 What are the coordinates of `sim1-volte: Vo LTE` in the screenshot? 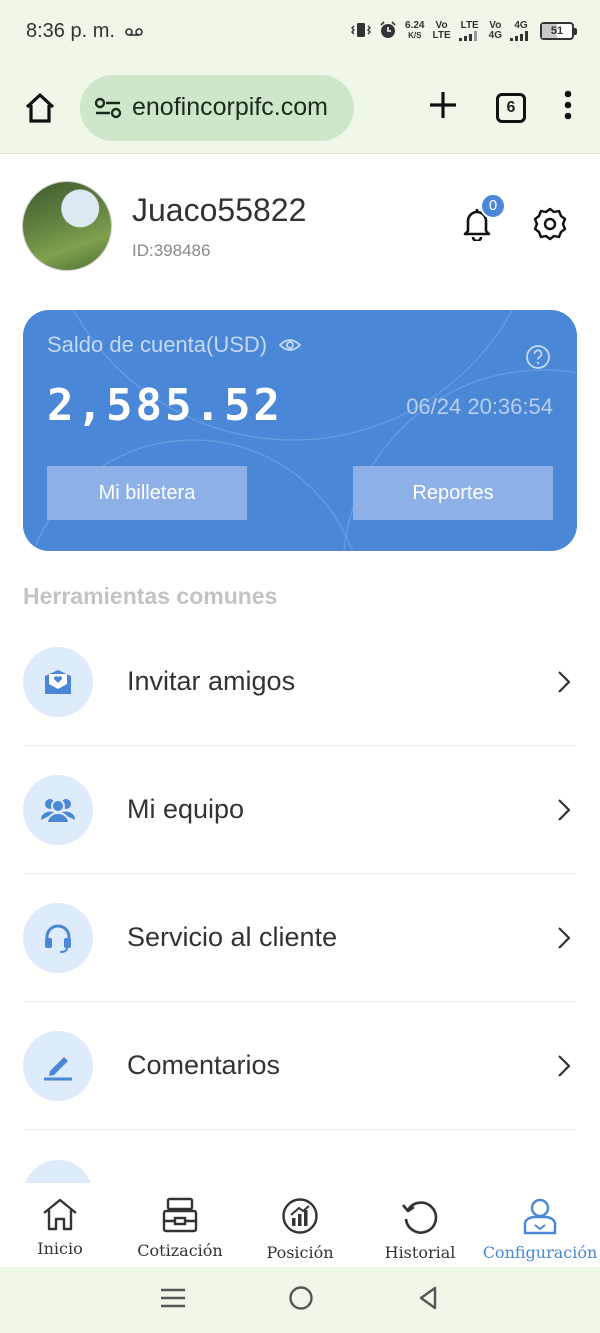 It's located at (442, 31).